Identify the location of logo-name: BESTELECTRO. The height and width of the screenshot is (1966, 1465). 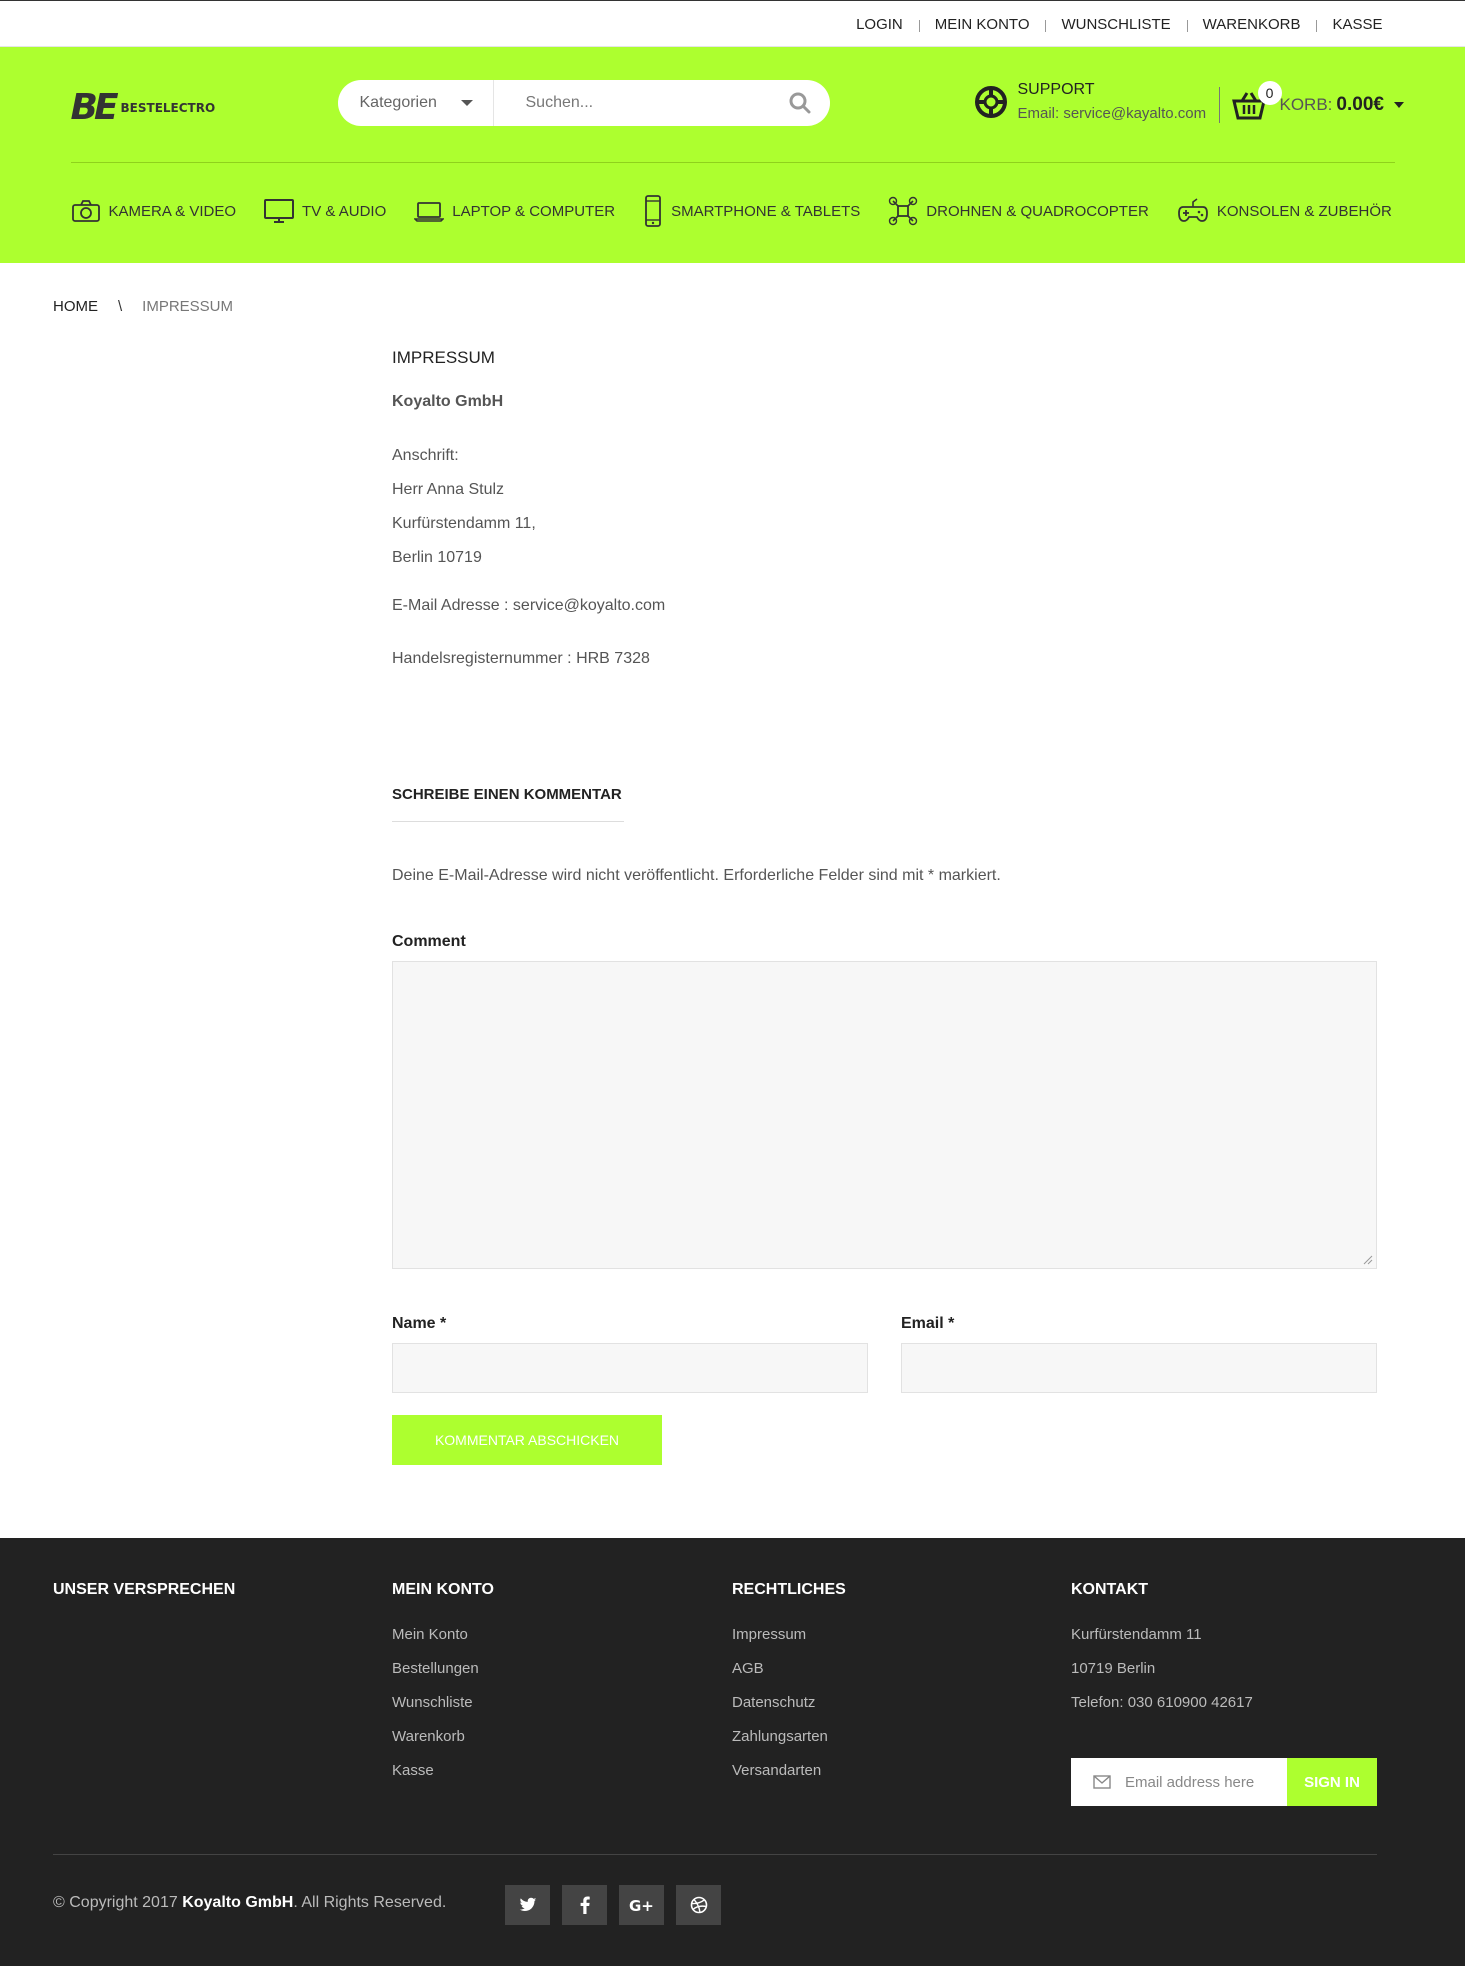
(168, 107).